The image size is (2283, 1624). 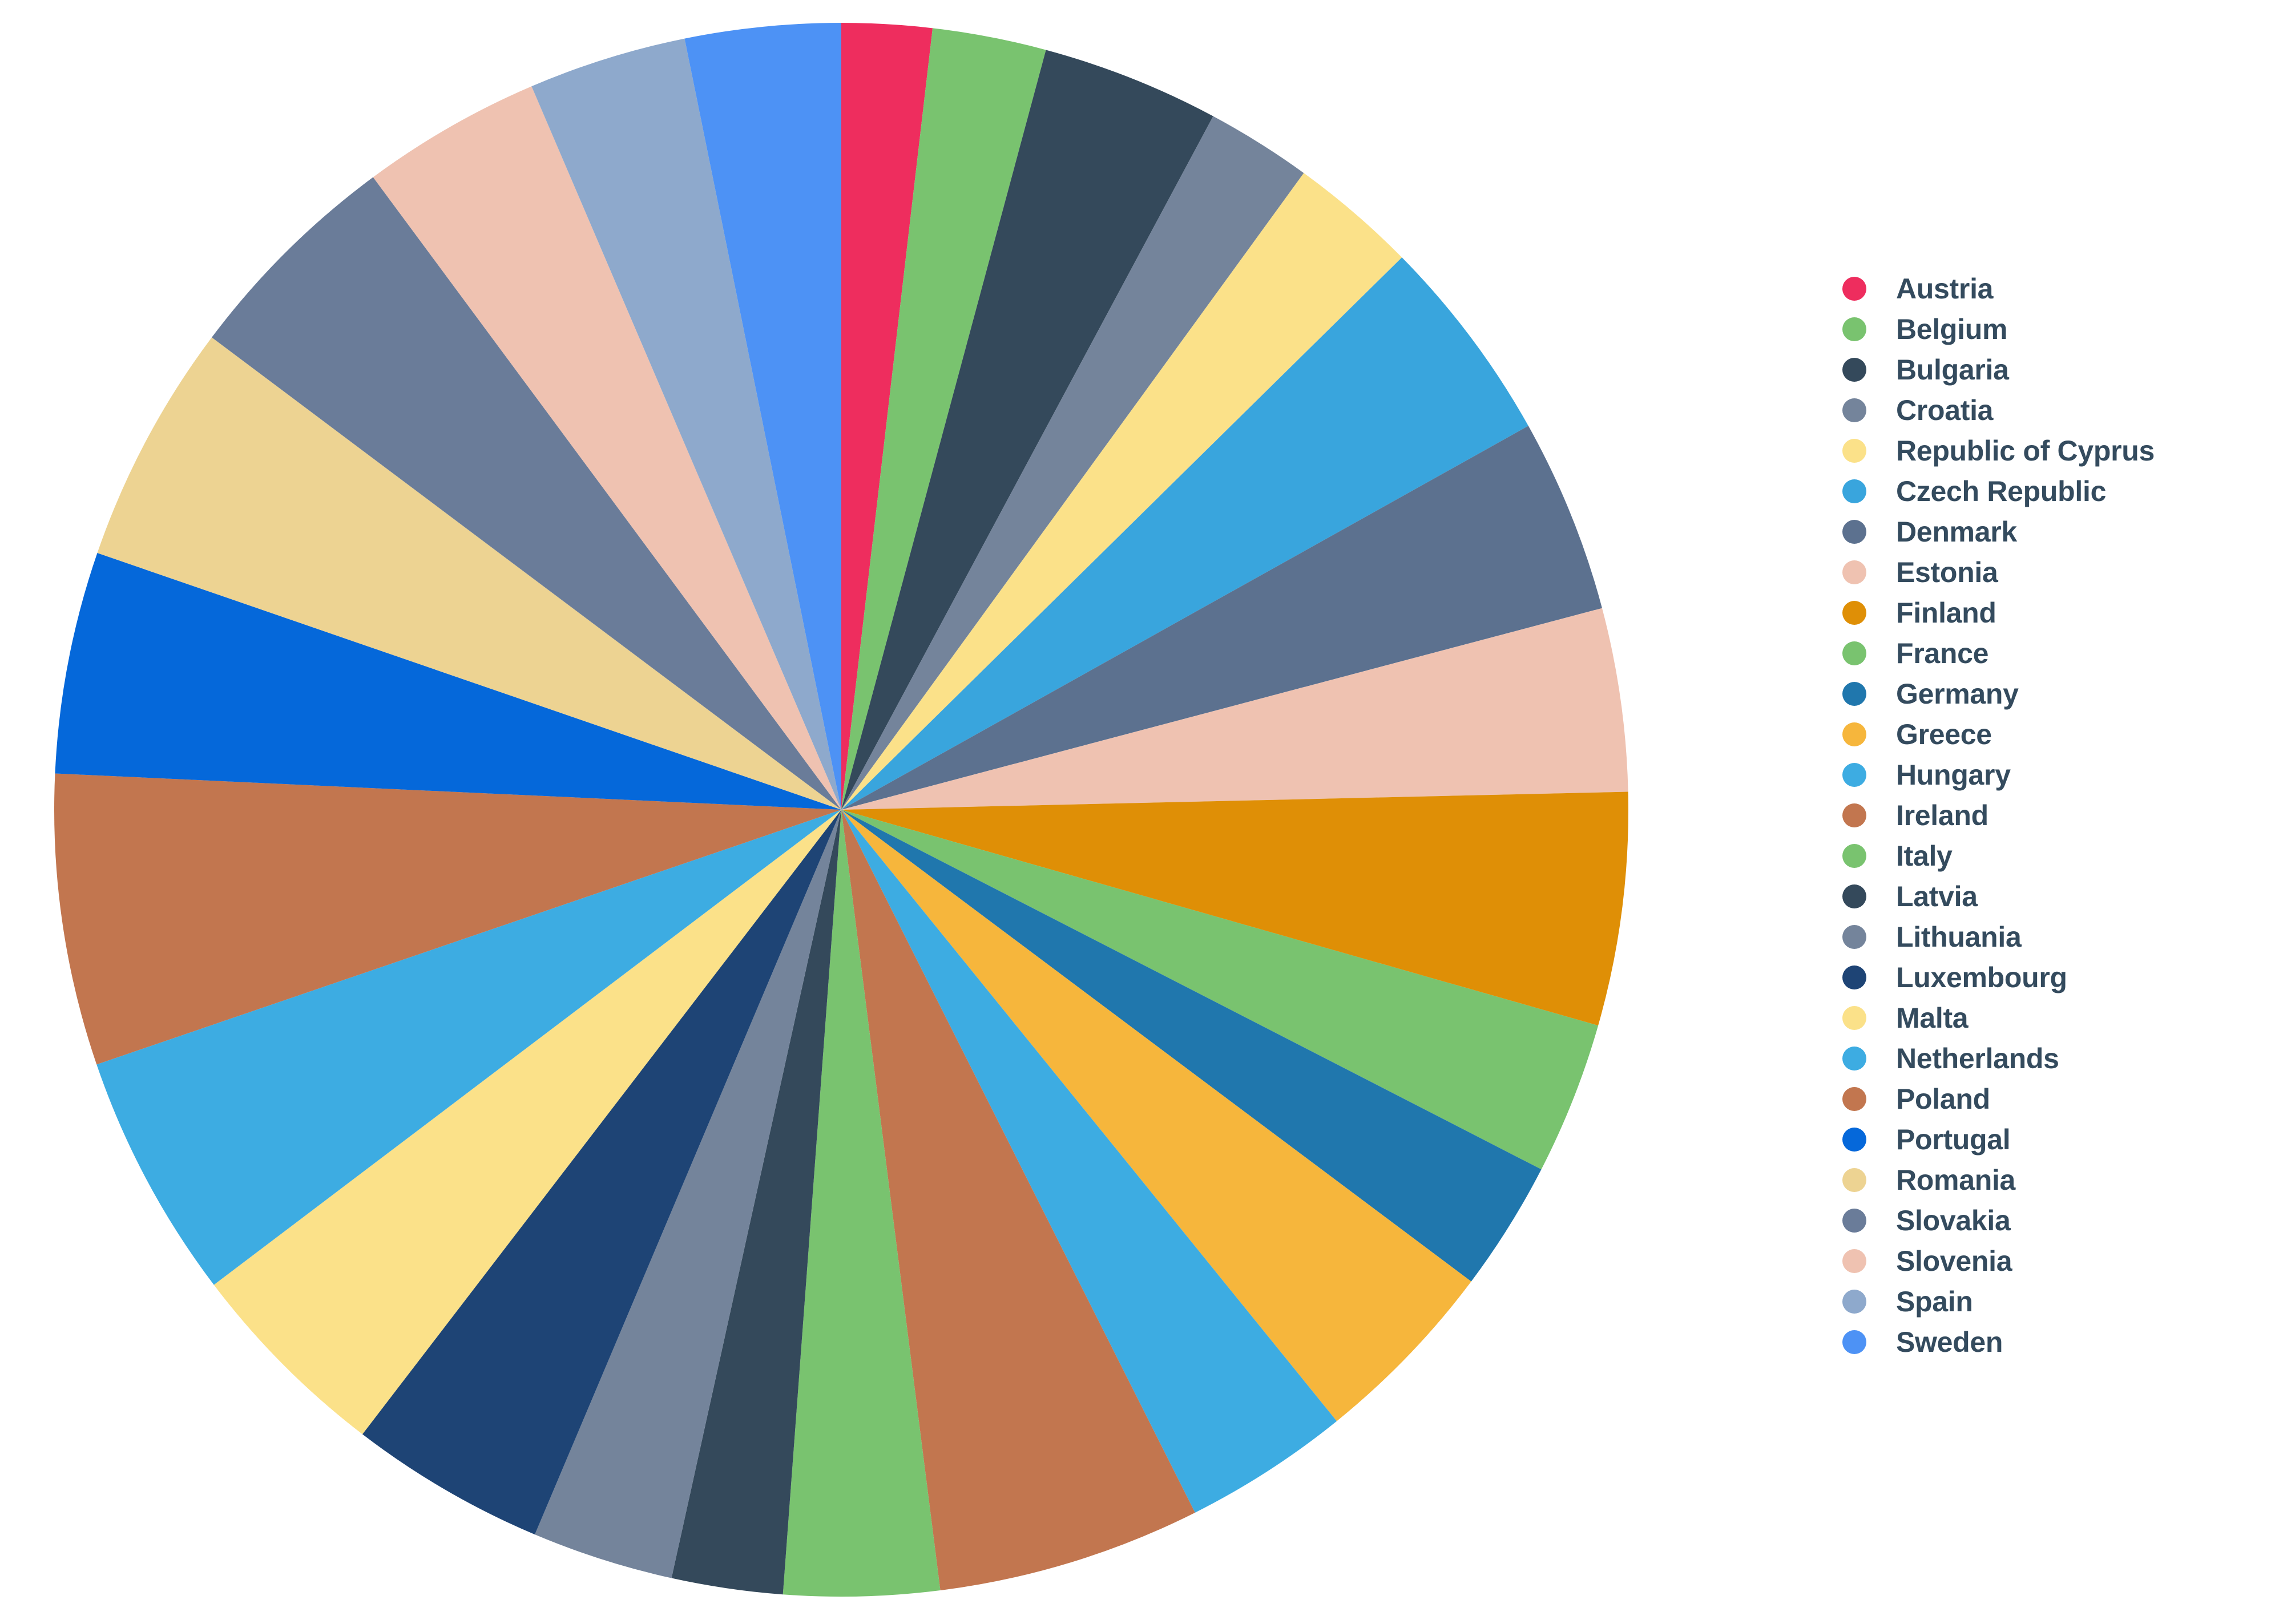 What do you see at coordinates (1956, 1180) in the screenshot?
I see `legend-item-label: Romania` at bounding box center [1956, 1180].